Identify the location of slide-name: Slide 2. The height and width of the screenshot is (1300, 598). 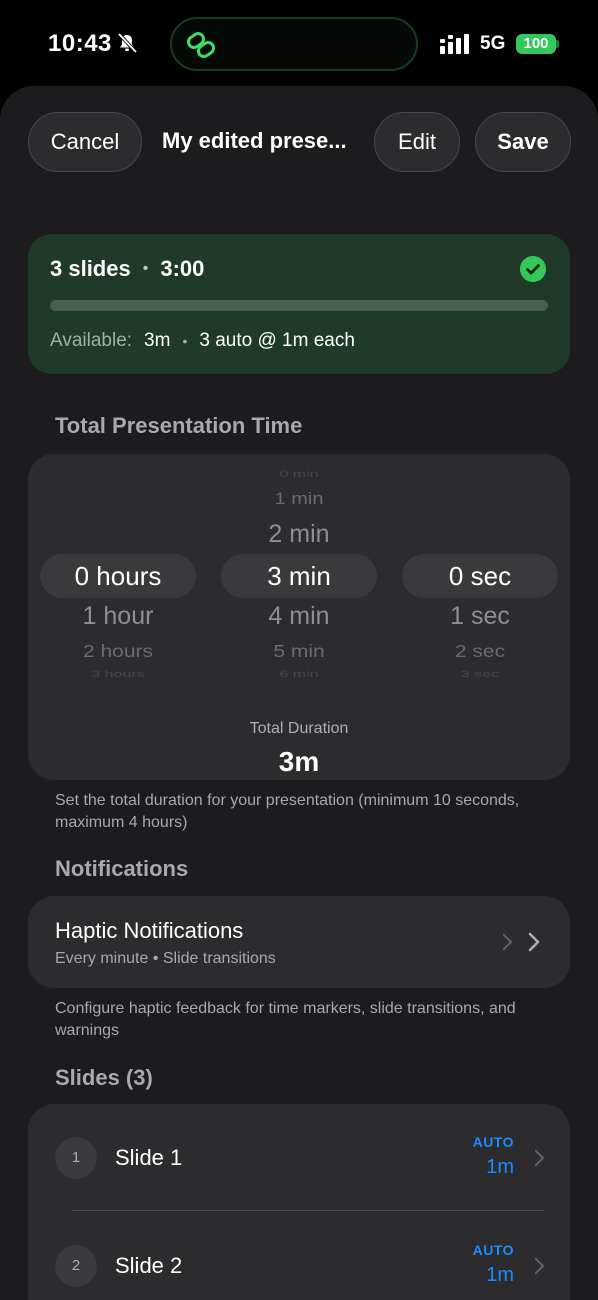
(149, 1265).